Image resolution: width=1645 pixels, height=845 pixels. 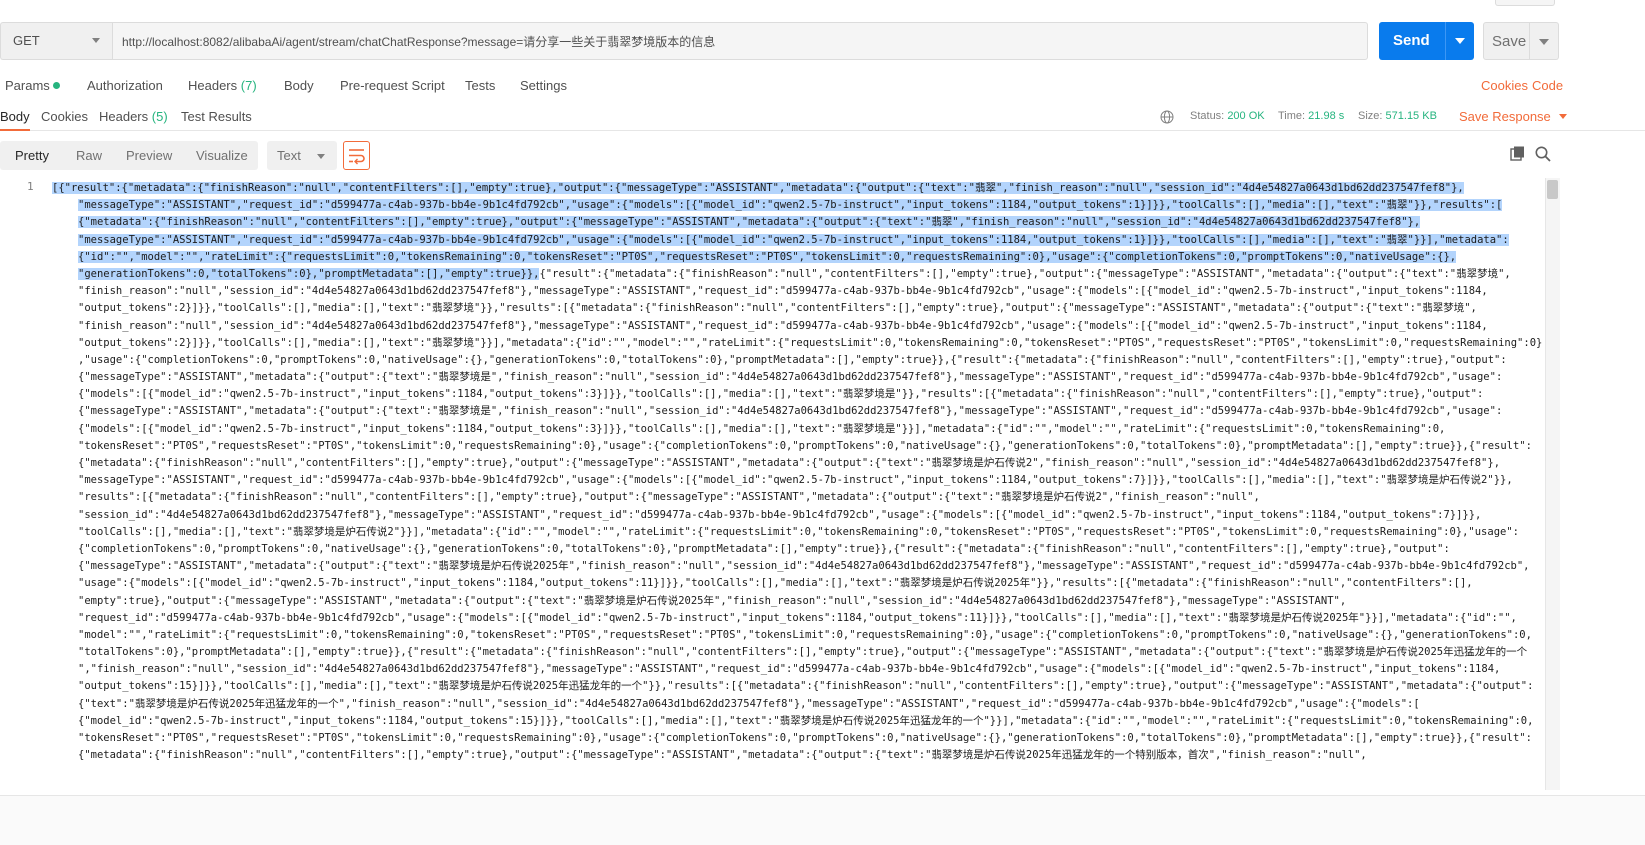 What do you see at coordinates (32, 85) in the screenshot?
I see `tab-params: Params` at bounding box center [32, 85].